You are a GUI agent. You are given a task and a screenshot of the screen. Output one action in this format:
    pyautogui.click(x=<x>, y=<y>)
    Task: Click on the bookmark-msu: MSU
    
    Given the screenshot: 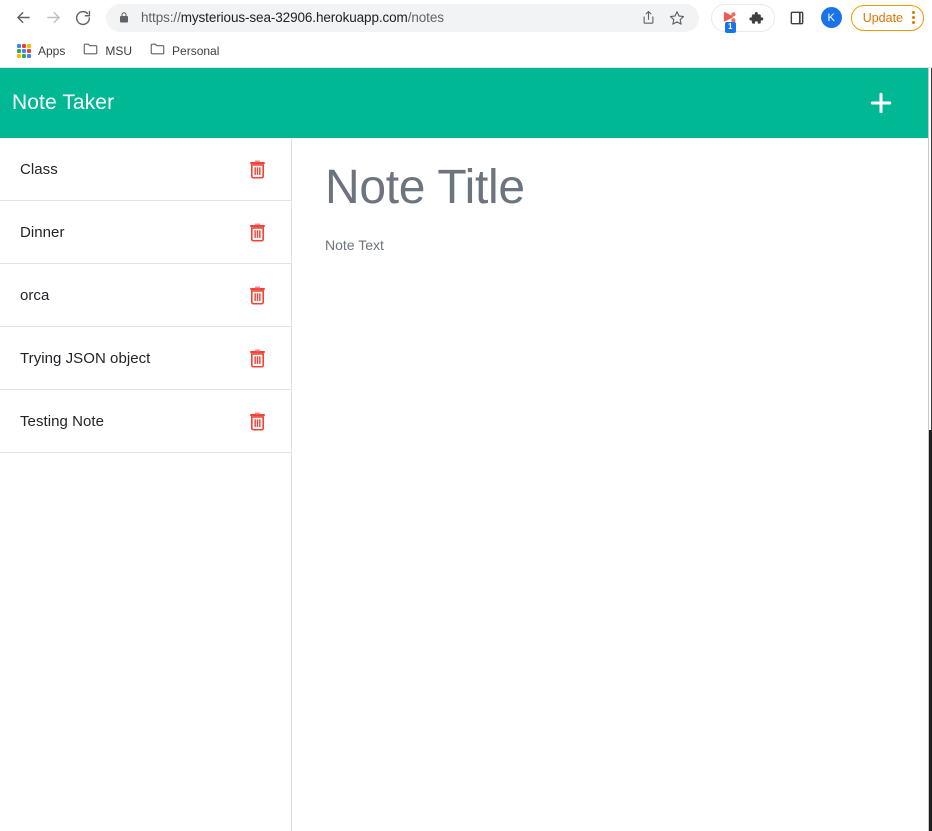 What is the action you would take?
    pyautogui.click(x=107, y=51)
    